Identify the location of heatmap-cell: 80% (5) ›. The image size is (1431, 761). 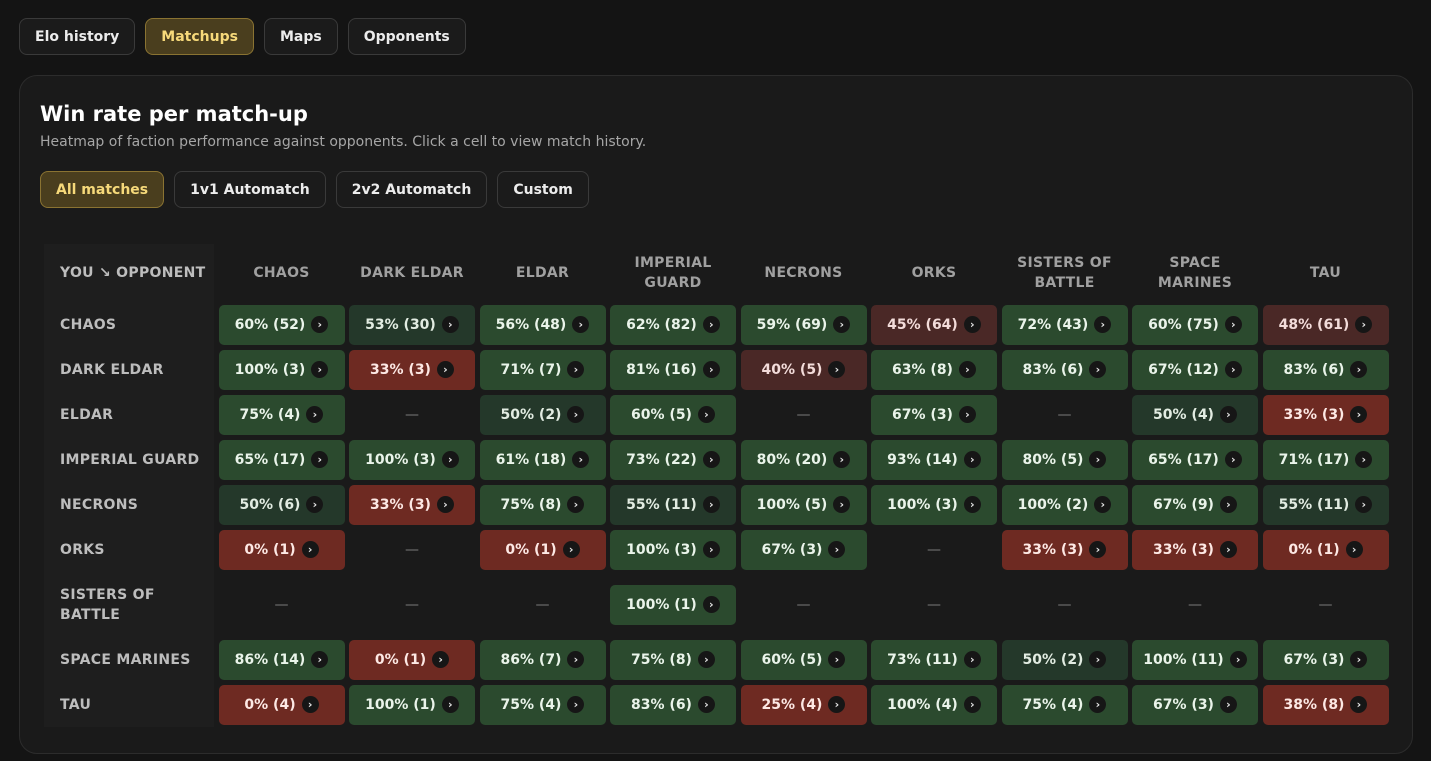
(1064, 459).